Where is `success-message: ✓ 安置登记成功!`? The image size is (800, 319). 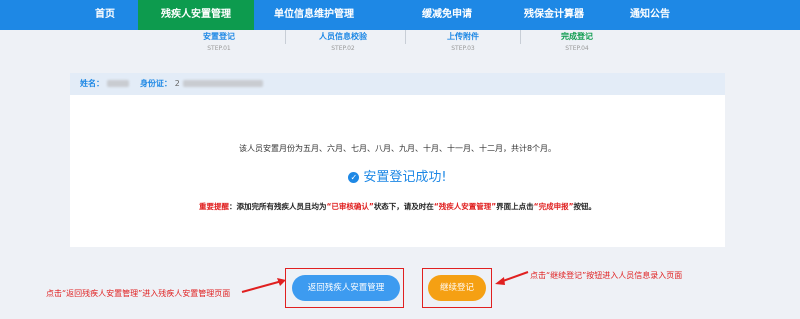
success-message: ✓ 安置登记成功! is located at coordinates (397, 175).